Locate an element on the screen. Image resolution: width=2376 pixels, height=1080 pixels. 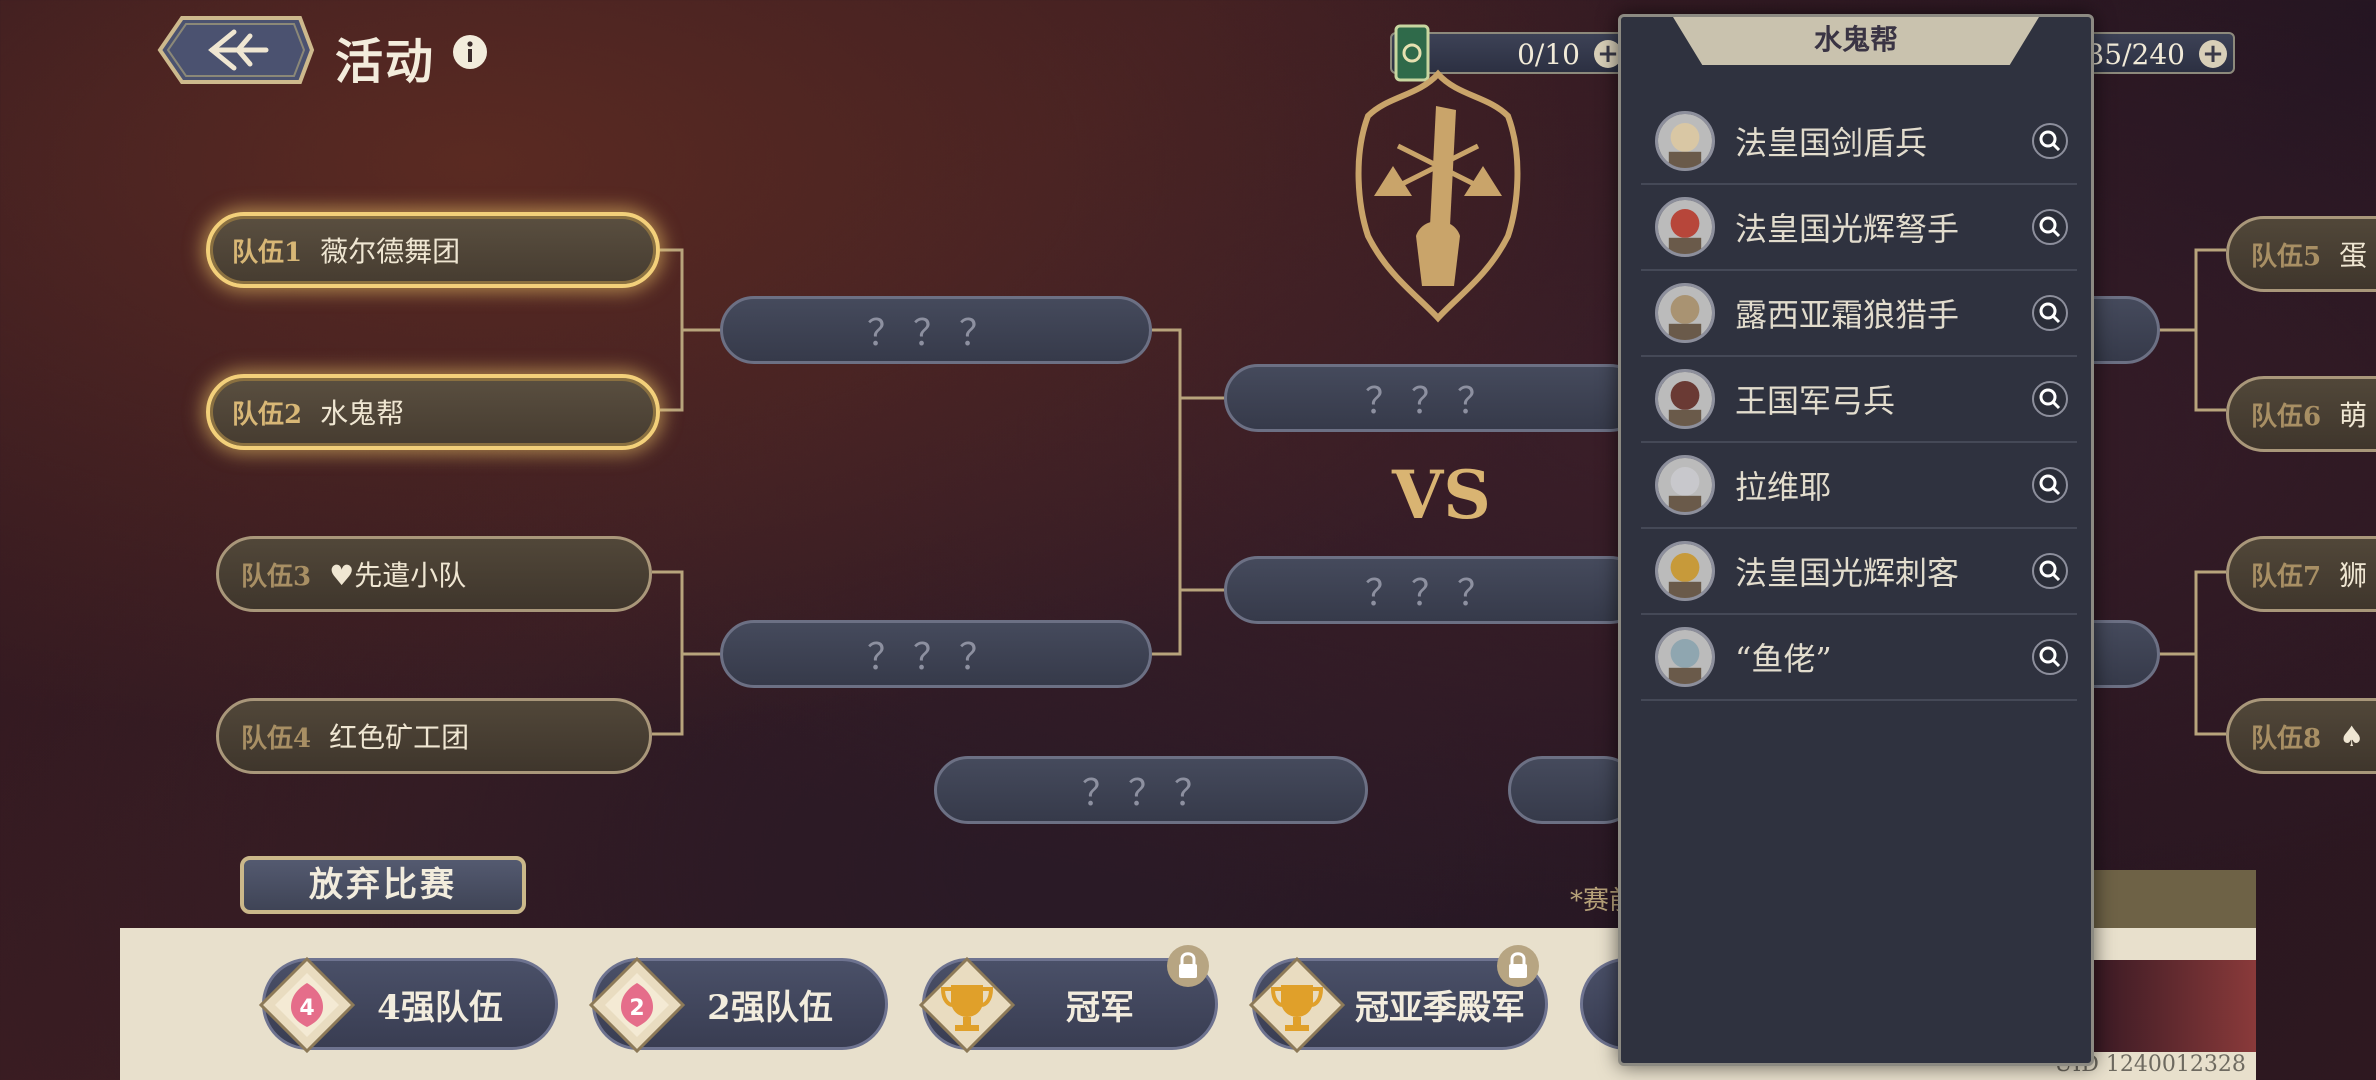
team-slot-7: 队伍7 狮 is located at coordinates (2301, 574).